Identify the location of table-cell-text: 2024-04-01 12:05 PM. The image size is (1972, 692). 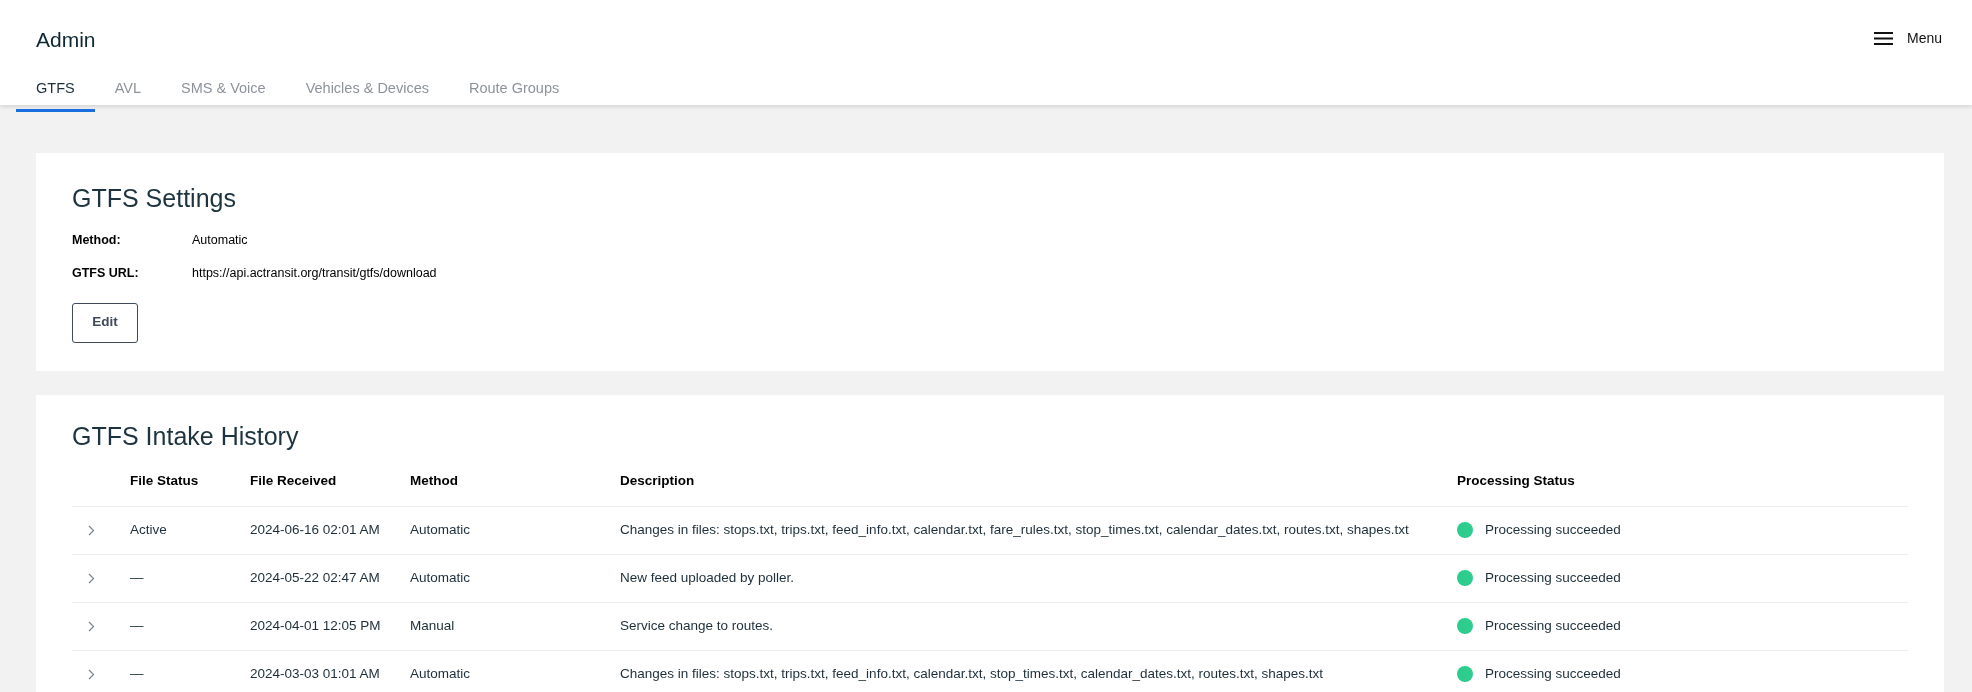
(316, 625).